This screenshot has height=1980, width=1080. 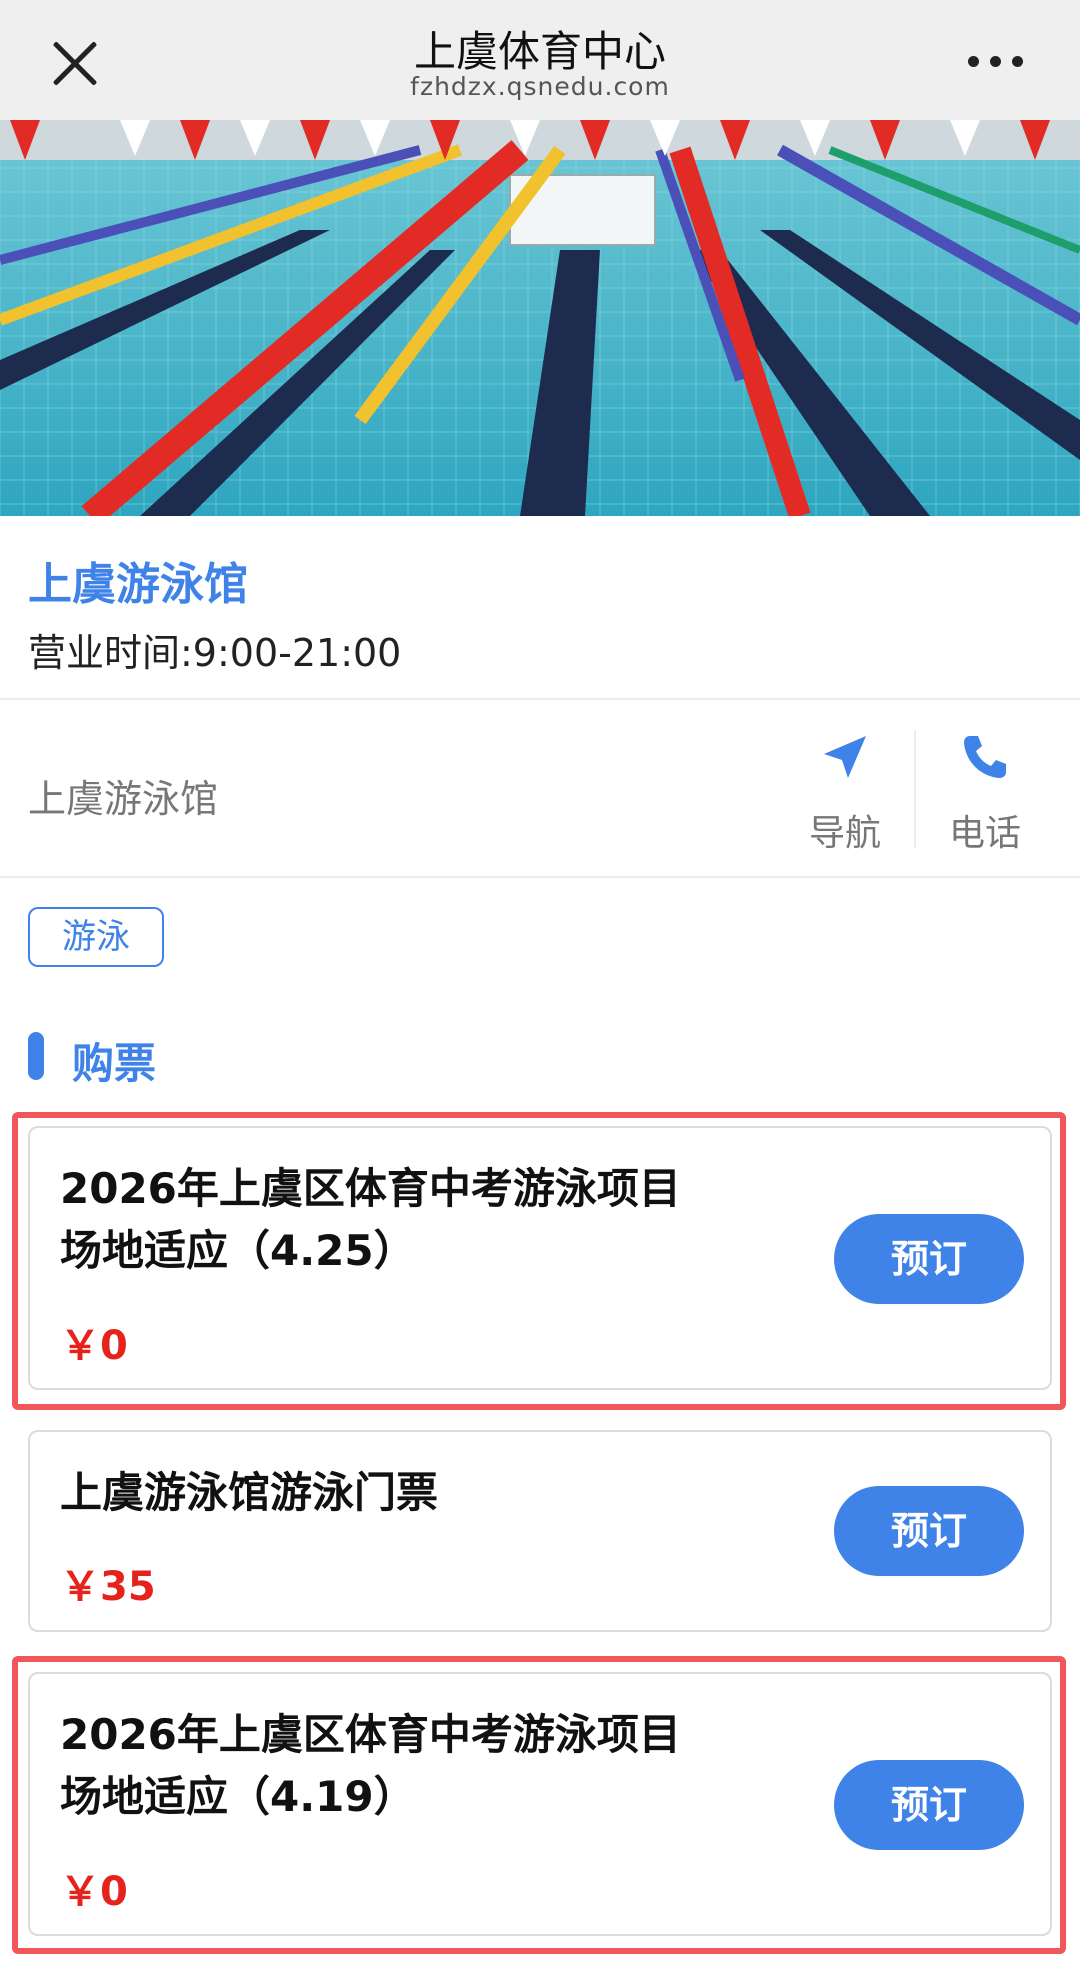 What do you see at coordinates (915, 789) in the screenshot?
I see `action-separator` at bounding box center [915, 789].